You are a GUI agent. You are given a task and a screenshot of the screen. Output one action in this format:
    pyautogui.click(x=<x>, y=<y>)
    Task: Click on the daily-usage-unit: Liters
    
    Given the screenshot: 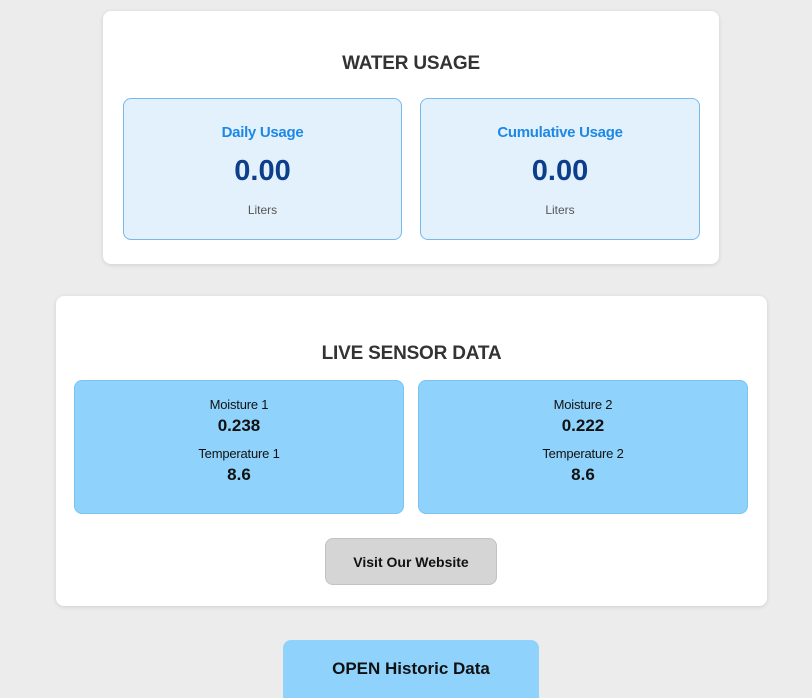 What is the action you would take?
    pyautogui.click(x=262, y=210)
    